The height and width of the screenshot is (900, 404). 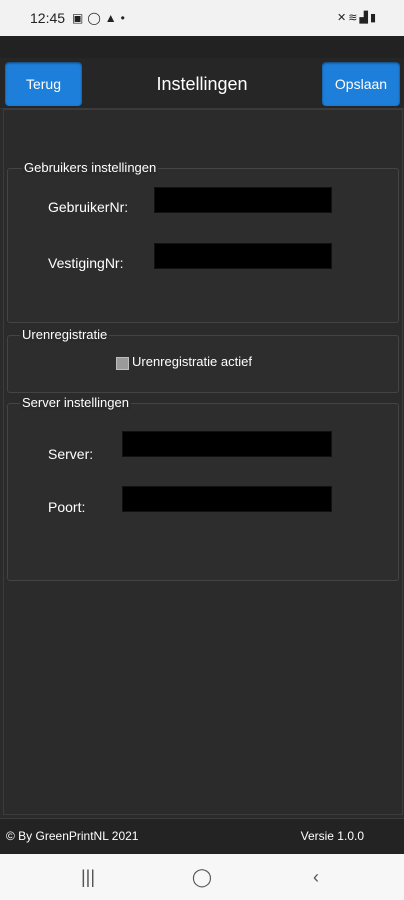 What do you see at coordinates (373, 18) in the screenshot?
I see `battery-icon: ▮` at bounding box center [373, 18].